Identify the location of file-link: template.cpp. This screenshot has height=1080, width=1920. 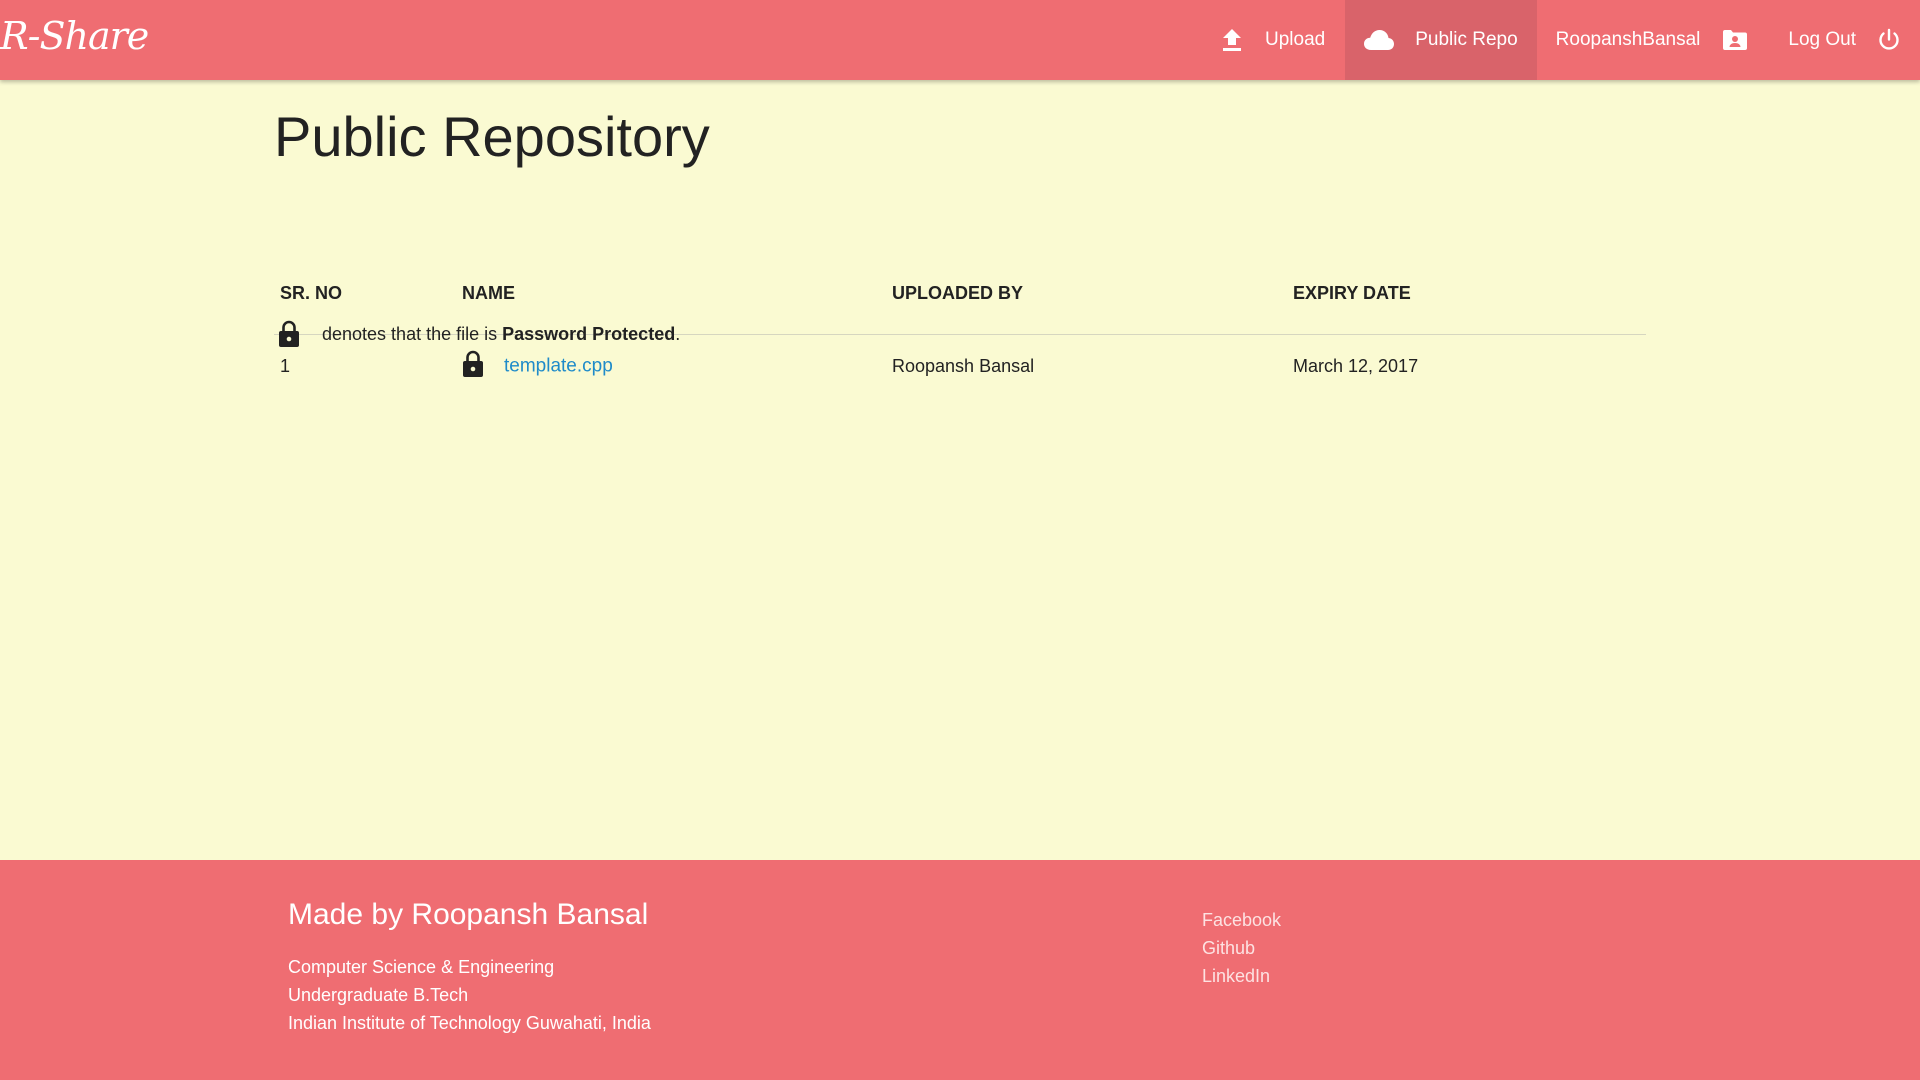
(558, 365).